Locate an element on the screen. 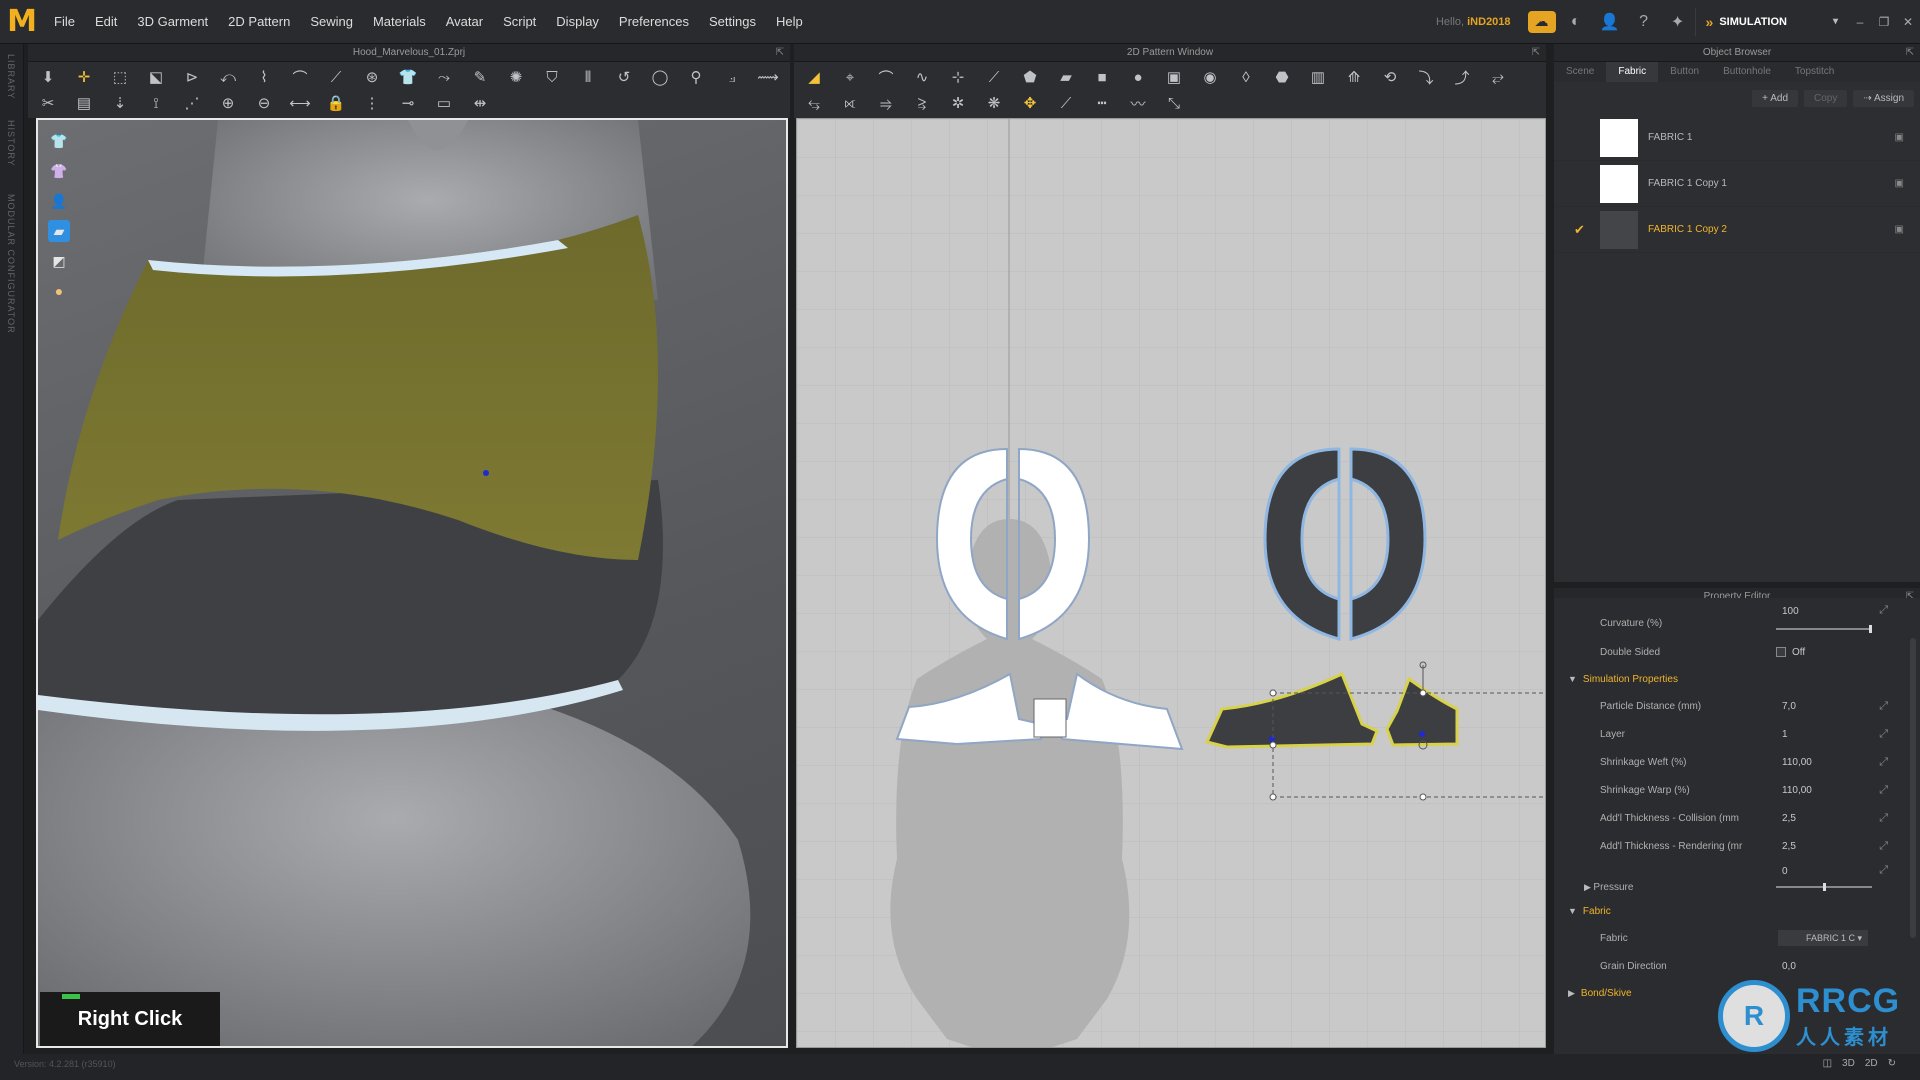 This screenshot has width=1920, height=1080. pin-2d-icon: ✥ is located at coordinates (1030, 103).